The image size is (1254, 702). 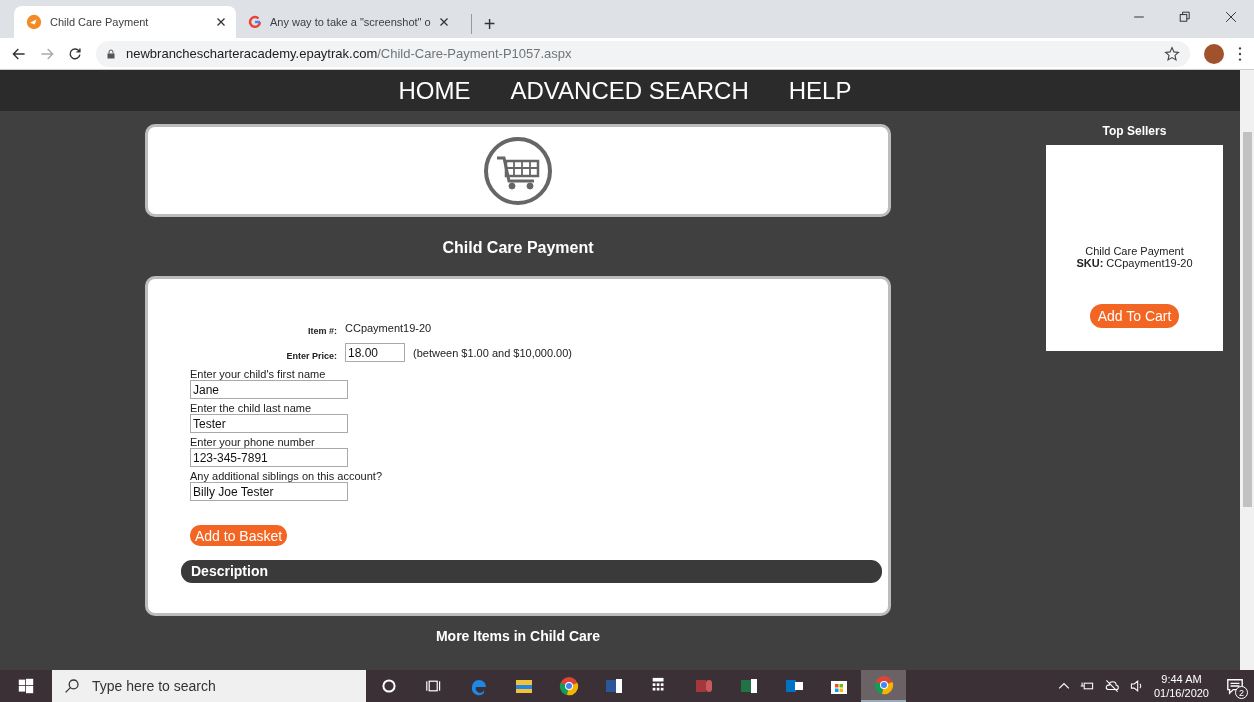 What do you see at coordinates (47, 53) in the screenshot?
I see `forward-arrow-icon` at bounding box center [47, 53].